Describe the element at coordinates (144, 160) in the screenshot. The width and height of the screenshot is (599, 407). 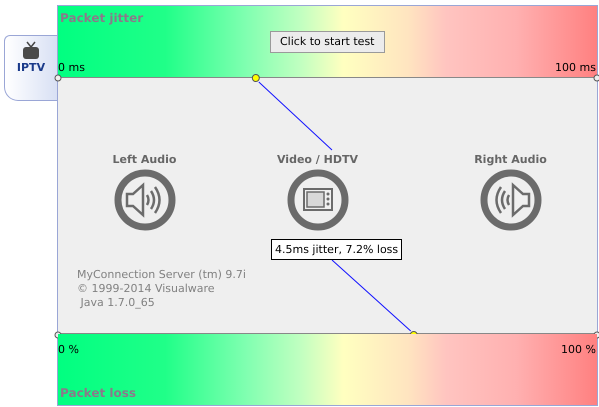
I see `channel-title: Left Audio` at that location.